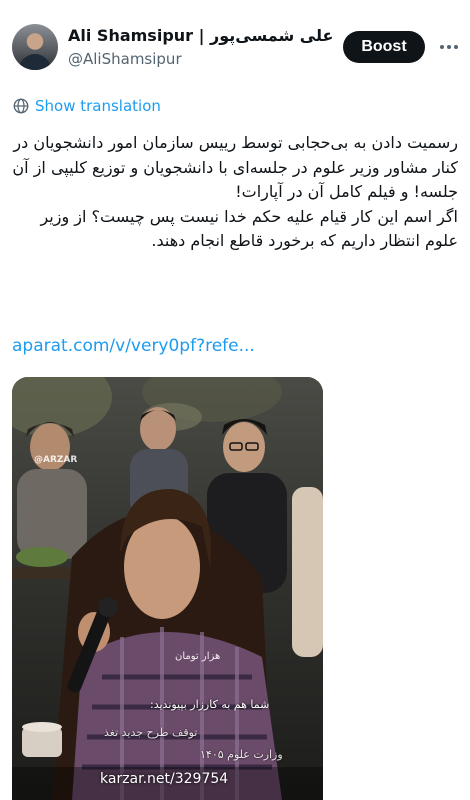 Image resolution: width=470 pixels, height=800 pixels. What do you see at coordinates (210, 704) in the screenshot?
I see `video-overlay-caption: شما هم به کارزار بپیوندید:` at bounding box center [210, 704].